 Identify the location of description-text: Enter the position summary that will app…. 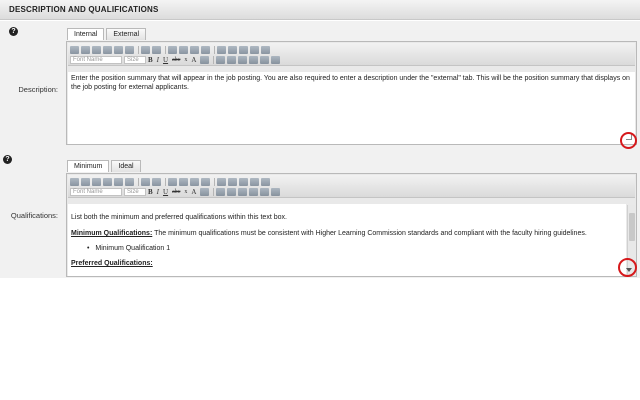
(350, 83).